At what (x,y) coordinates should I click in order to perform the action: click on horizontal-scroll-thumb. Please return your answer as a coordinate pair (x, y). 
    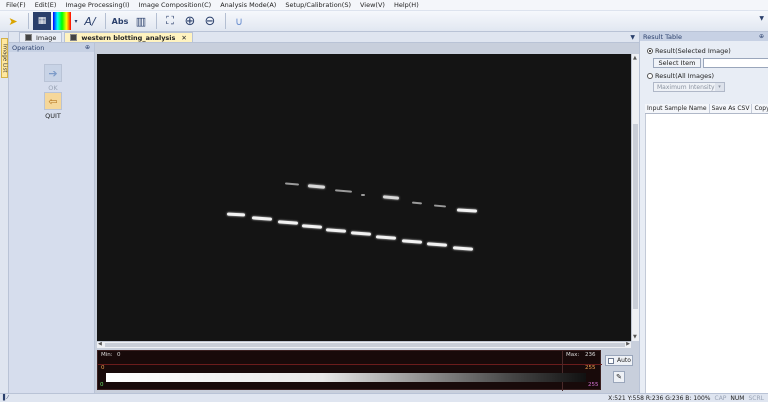
    Looking at the image, I should click on (365, 345).